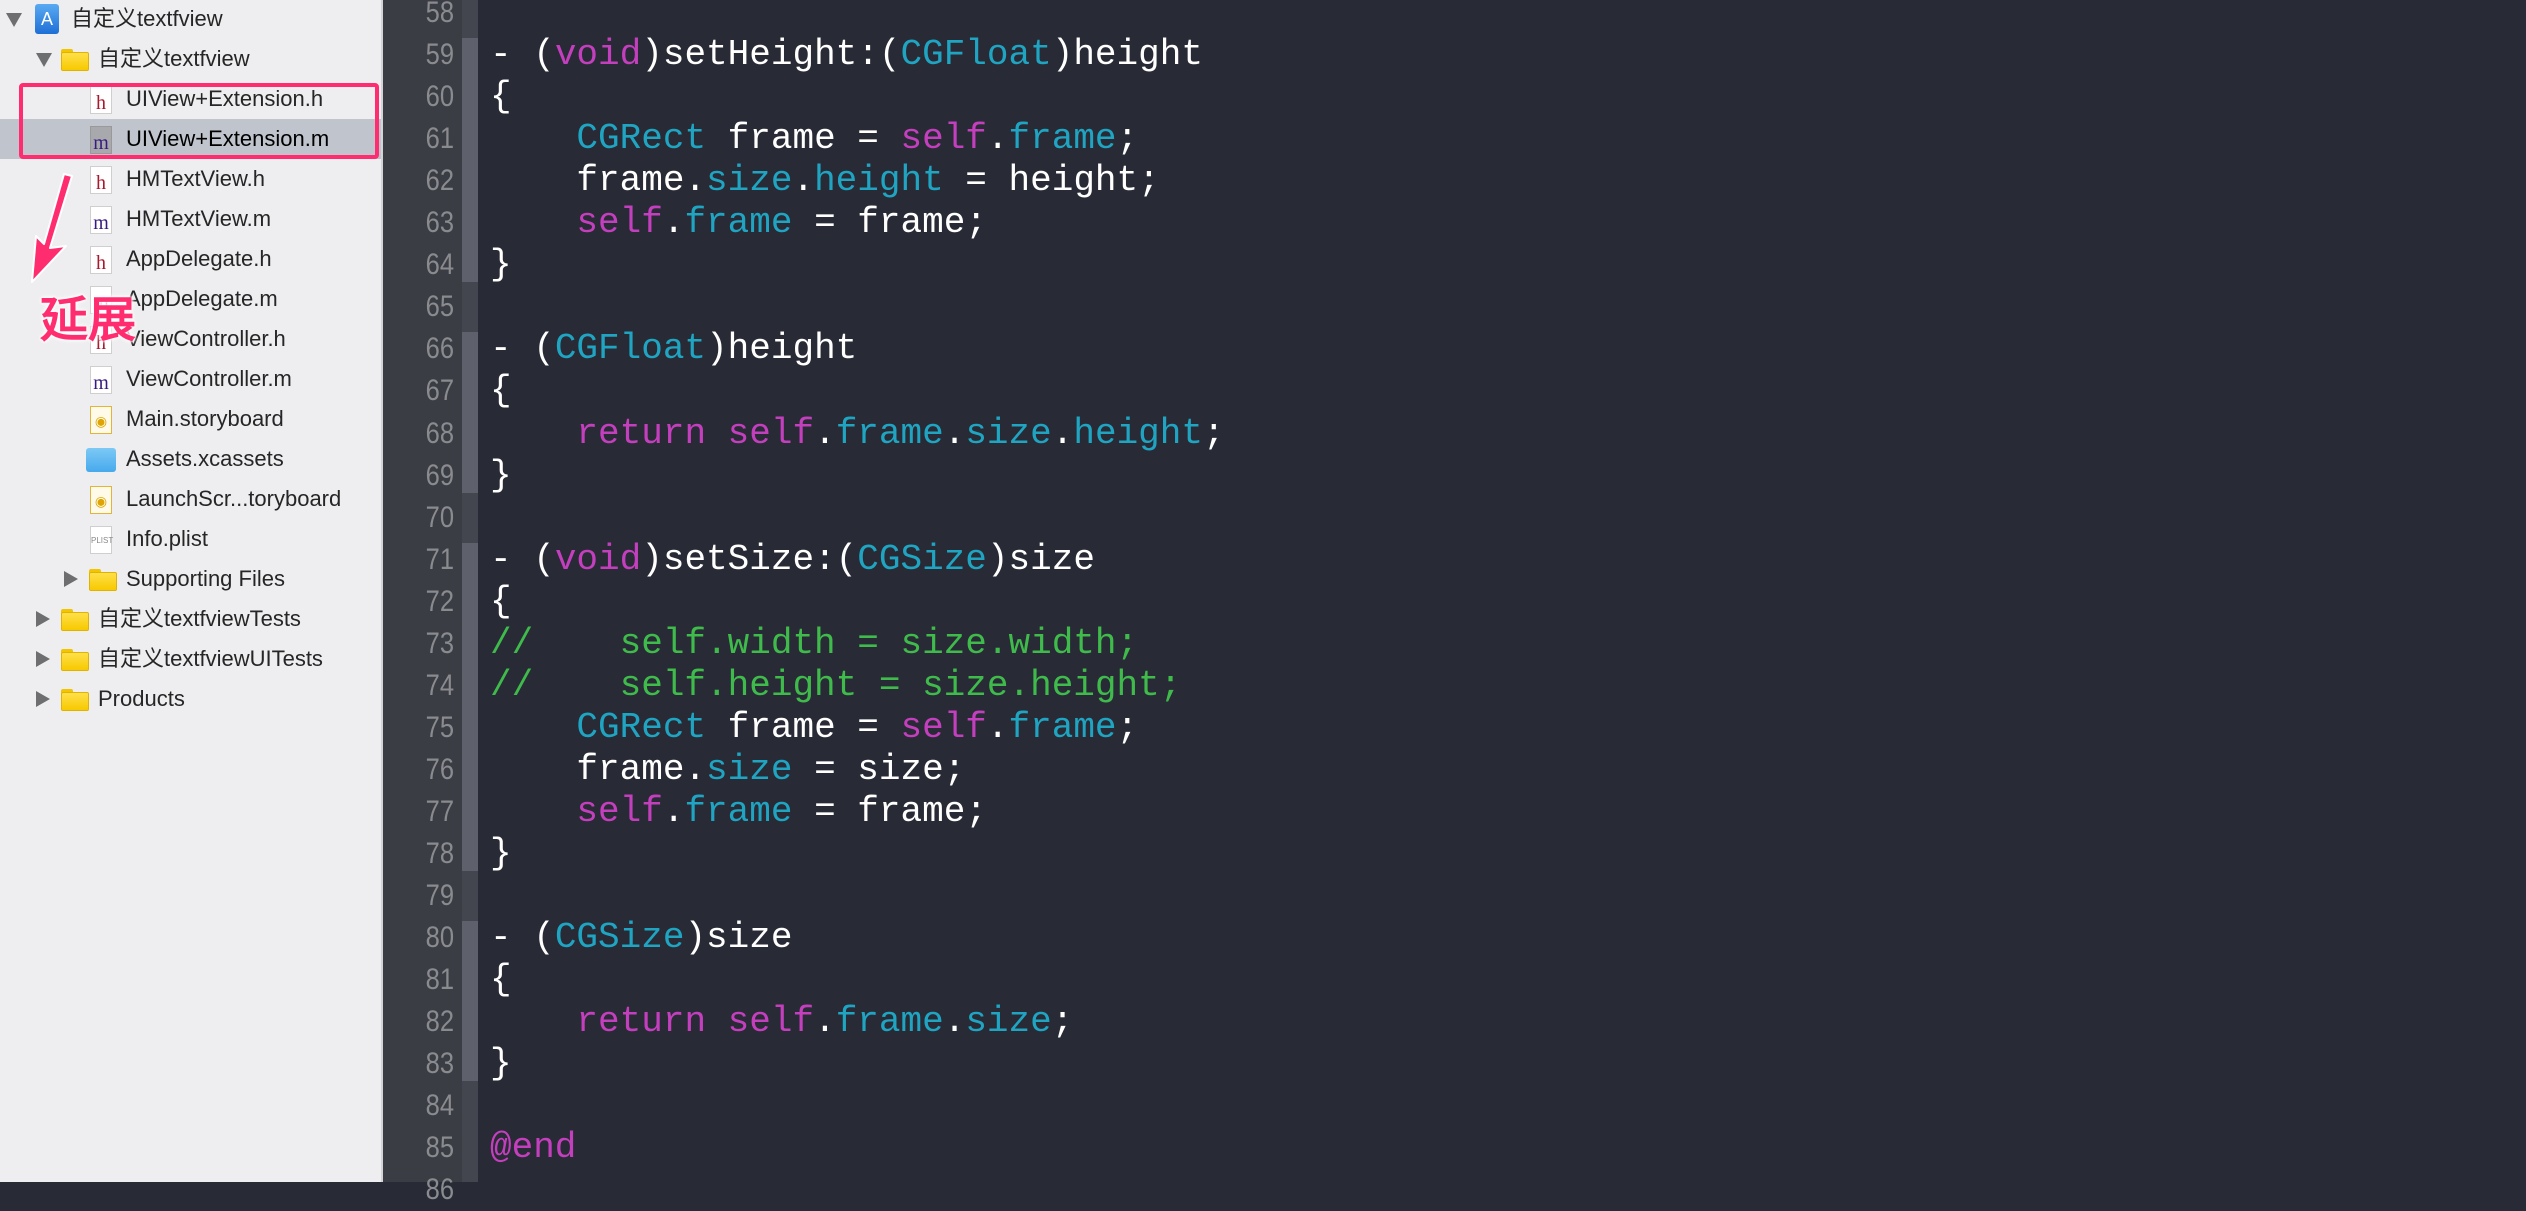 Image resolution: width=2526 pixels, height=1211 pixels. I want to click on plain-token: = size;, so click(879, 769).